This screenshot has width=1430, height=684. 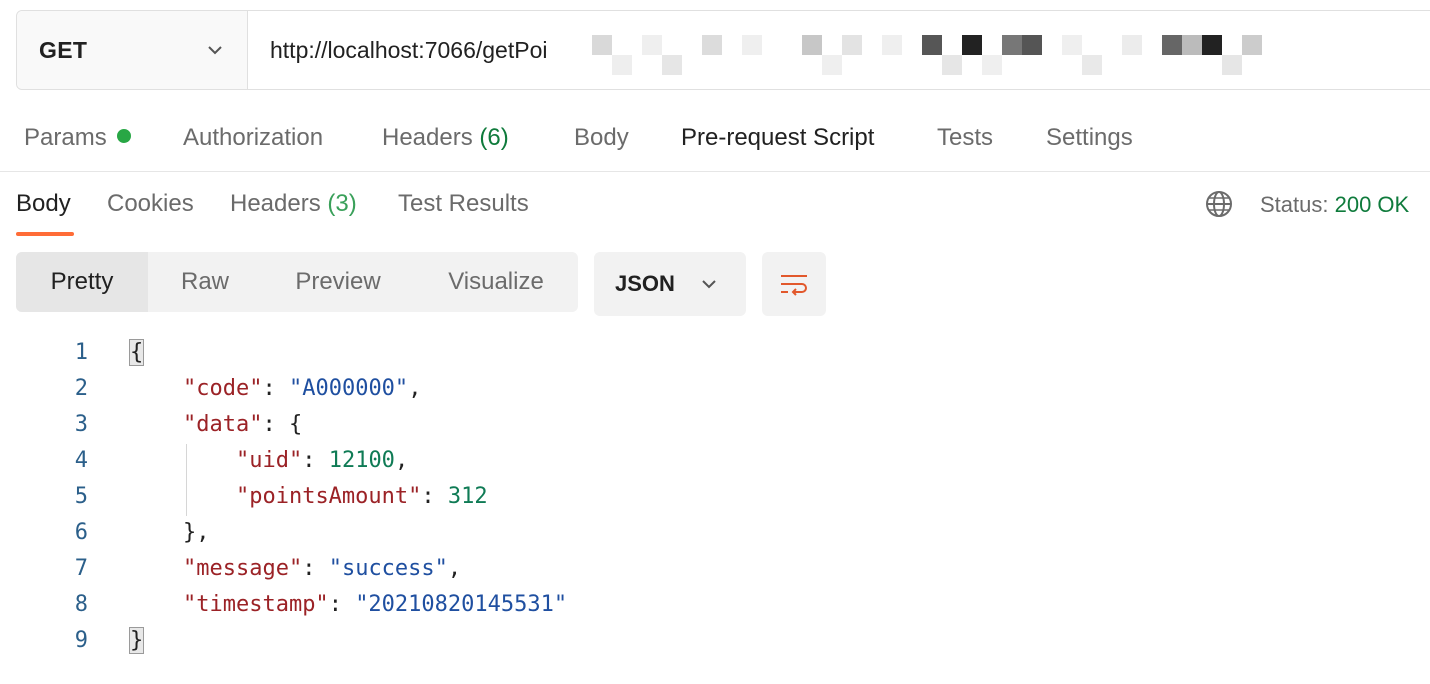 I want to click on tab-pre-request-label: Pre-request Script, so click(x=778, y=137).